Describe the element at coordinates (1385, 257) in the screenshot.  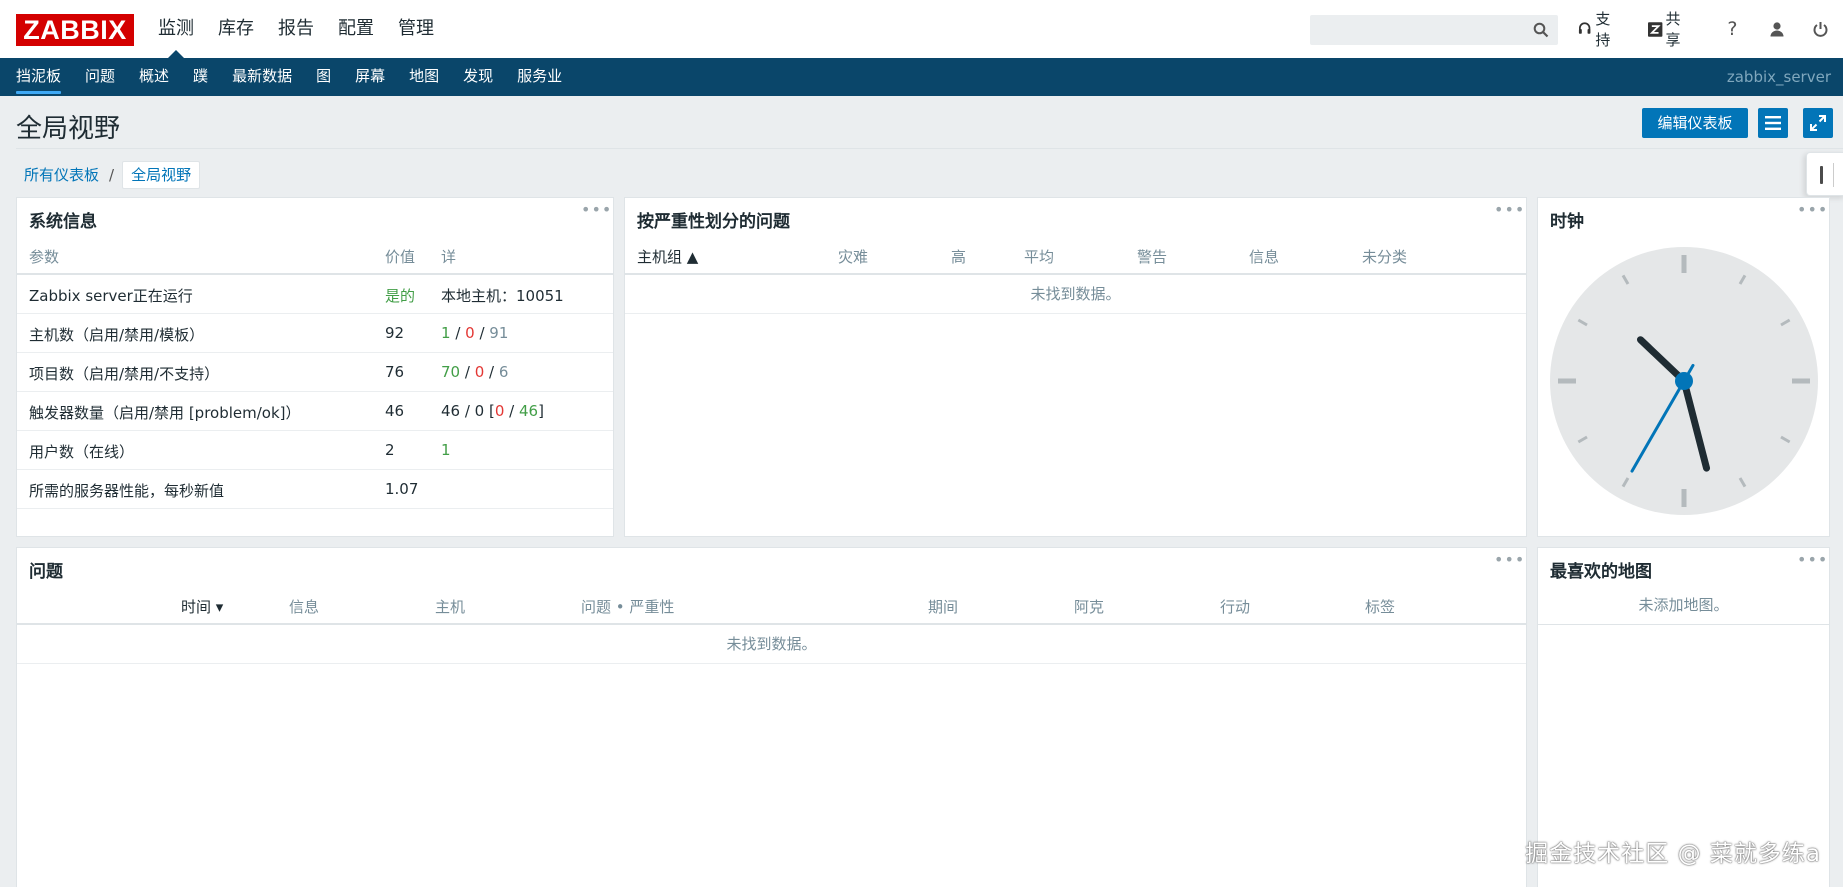
I see `col-not-classified: 未分类` at that location.